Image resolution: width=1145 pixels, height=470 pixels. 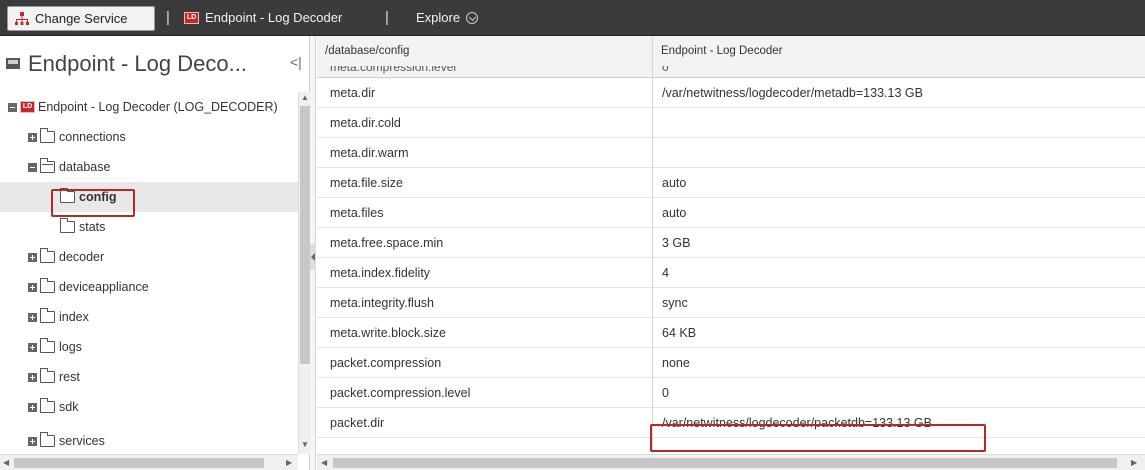 What do you see at coordinates (149, 407) in the screenshot?
I see `tree-item-sdk: sdk` at bounding box center [149, 407].